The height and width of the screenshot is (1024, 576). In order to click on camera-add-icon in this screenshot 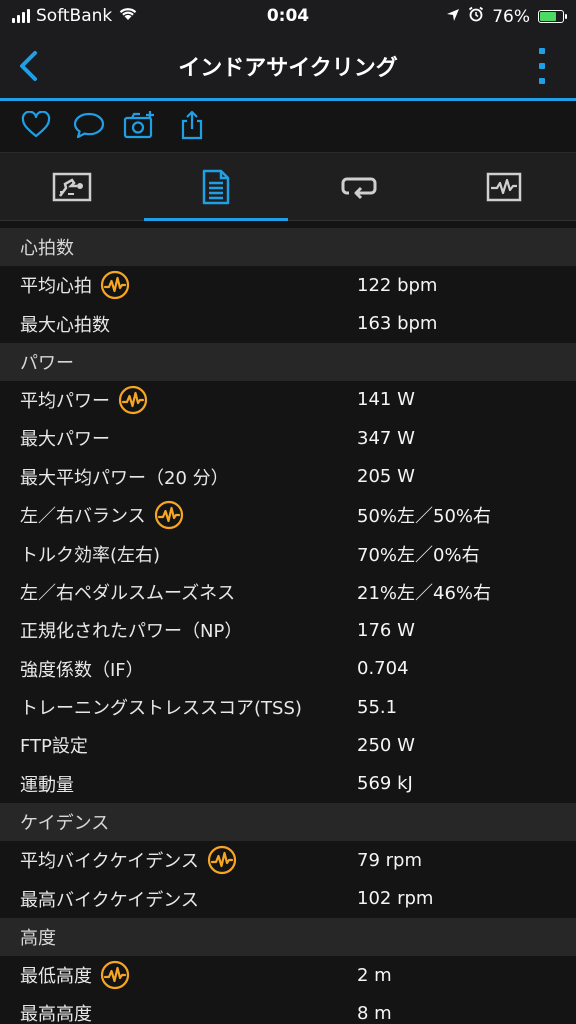, I will do `click(138, 125)`.